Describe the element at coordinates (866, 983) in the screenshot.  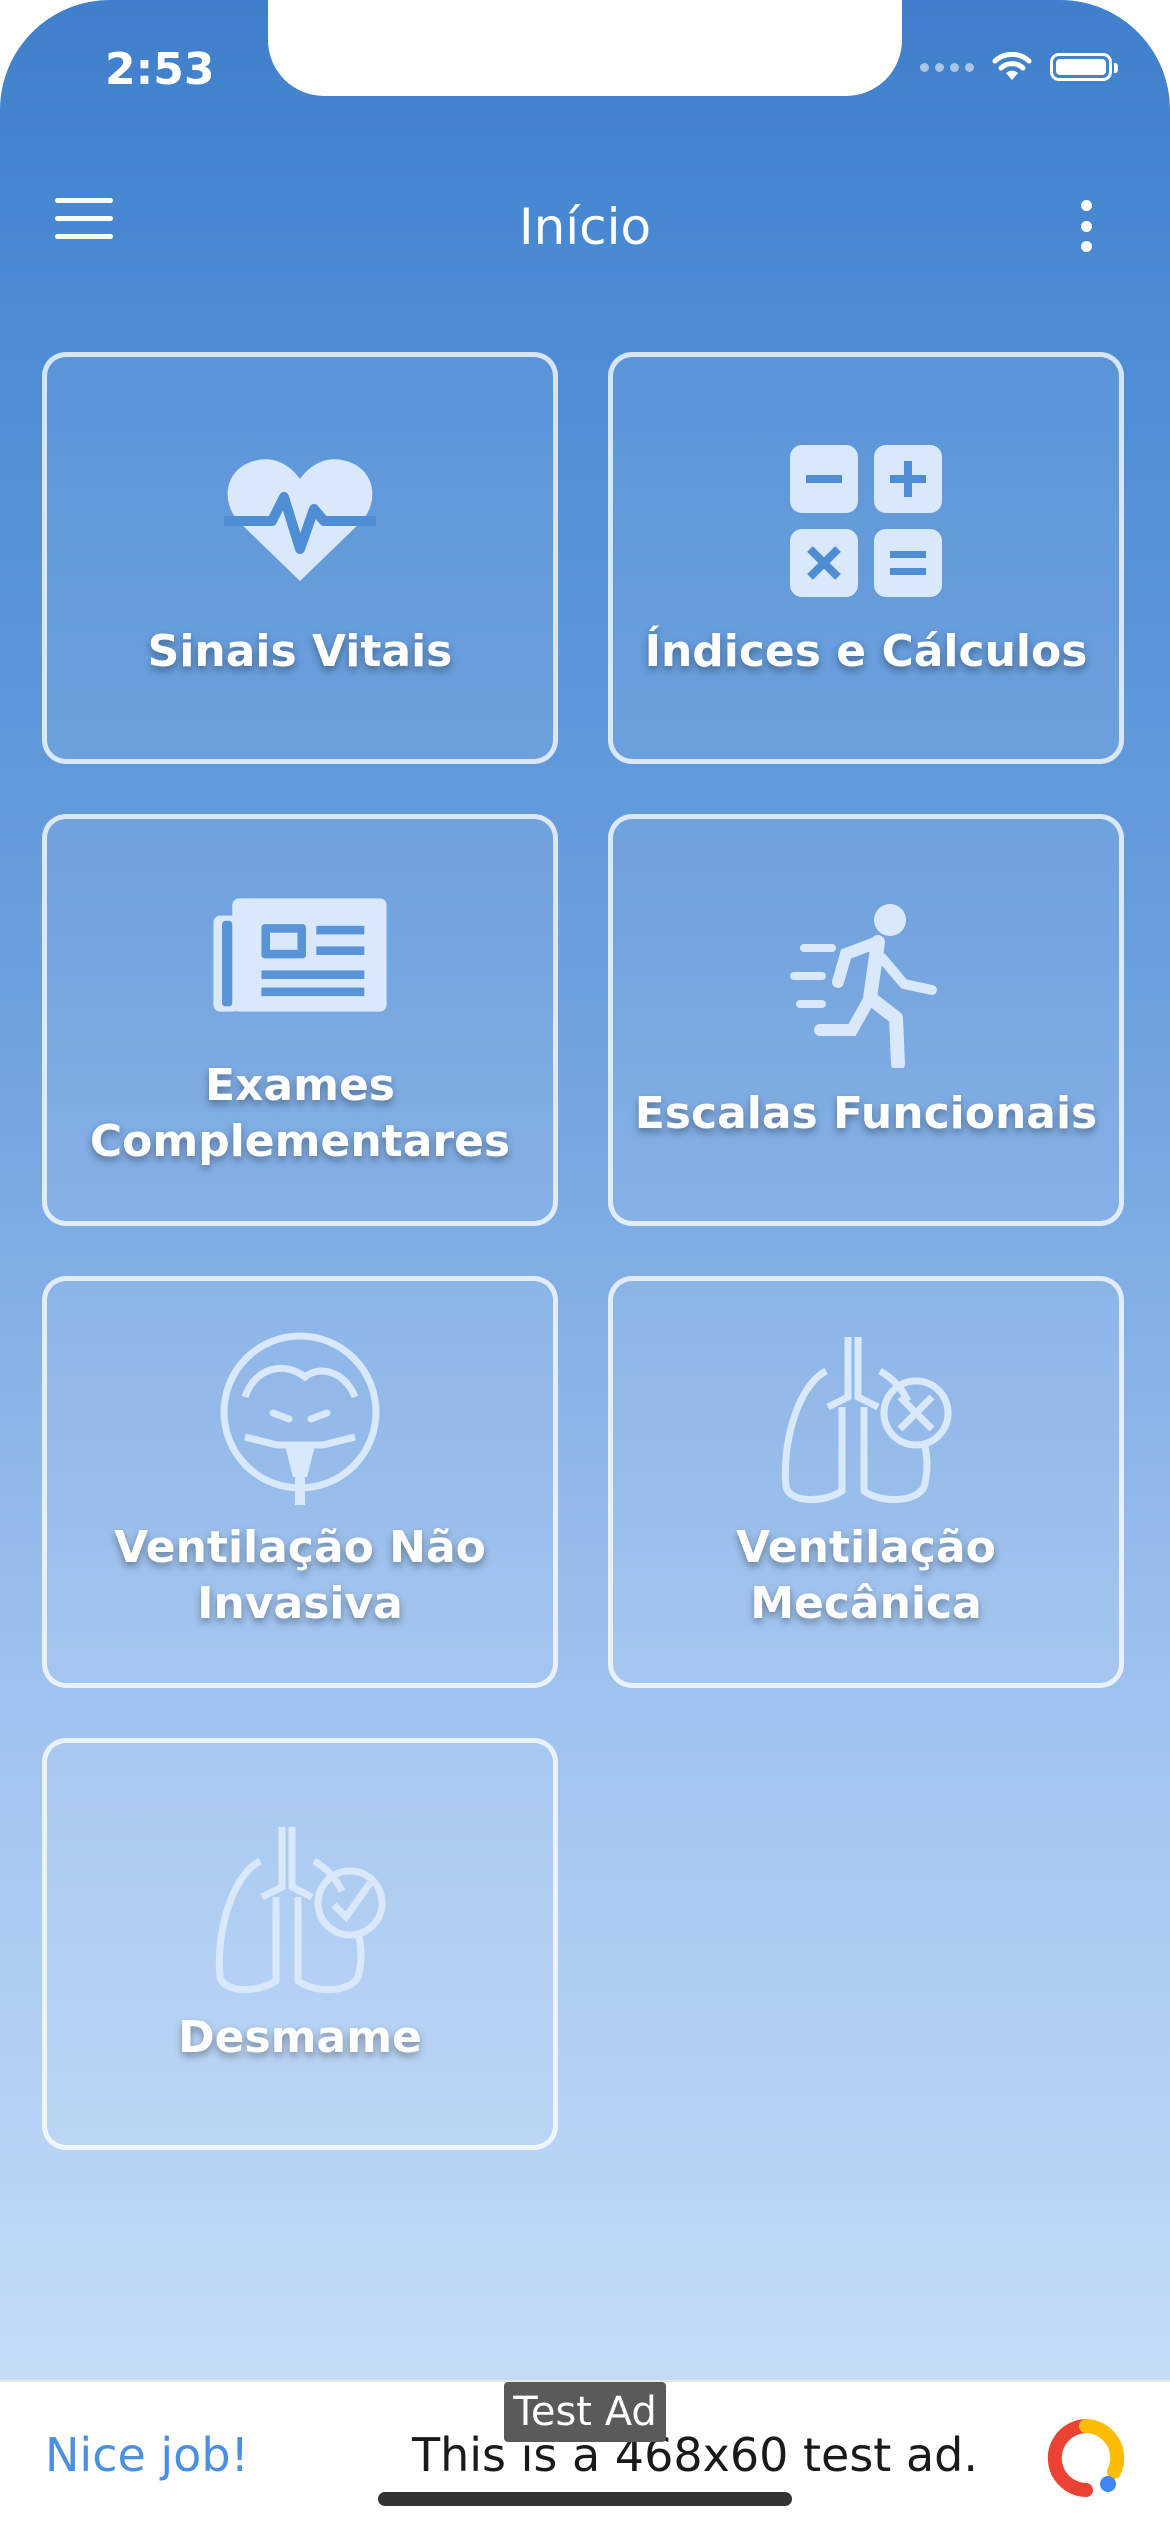
I see `running-person-icon` at that location.